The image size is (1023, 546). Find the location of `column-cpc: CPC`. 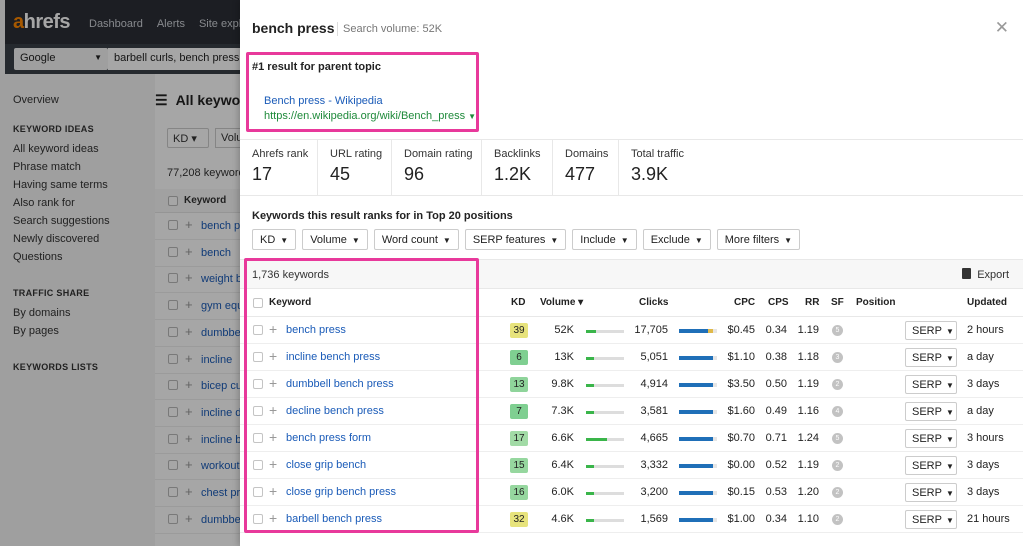

column-cpc: CPC is located at coordinates (744, 302).